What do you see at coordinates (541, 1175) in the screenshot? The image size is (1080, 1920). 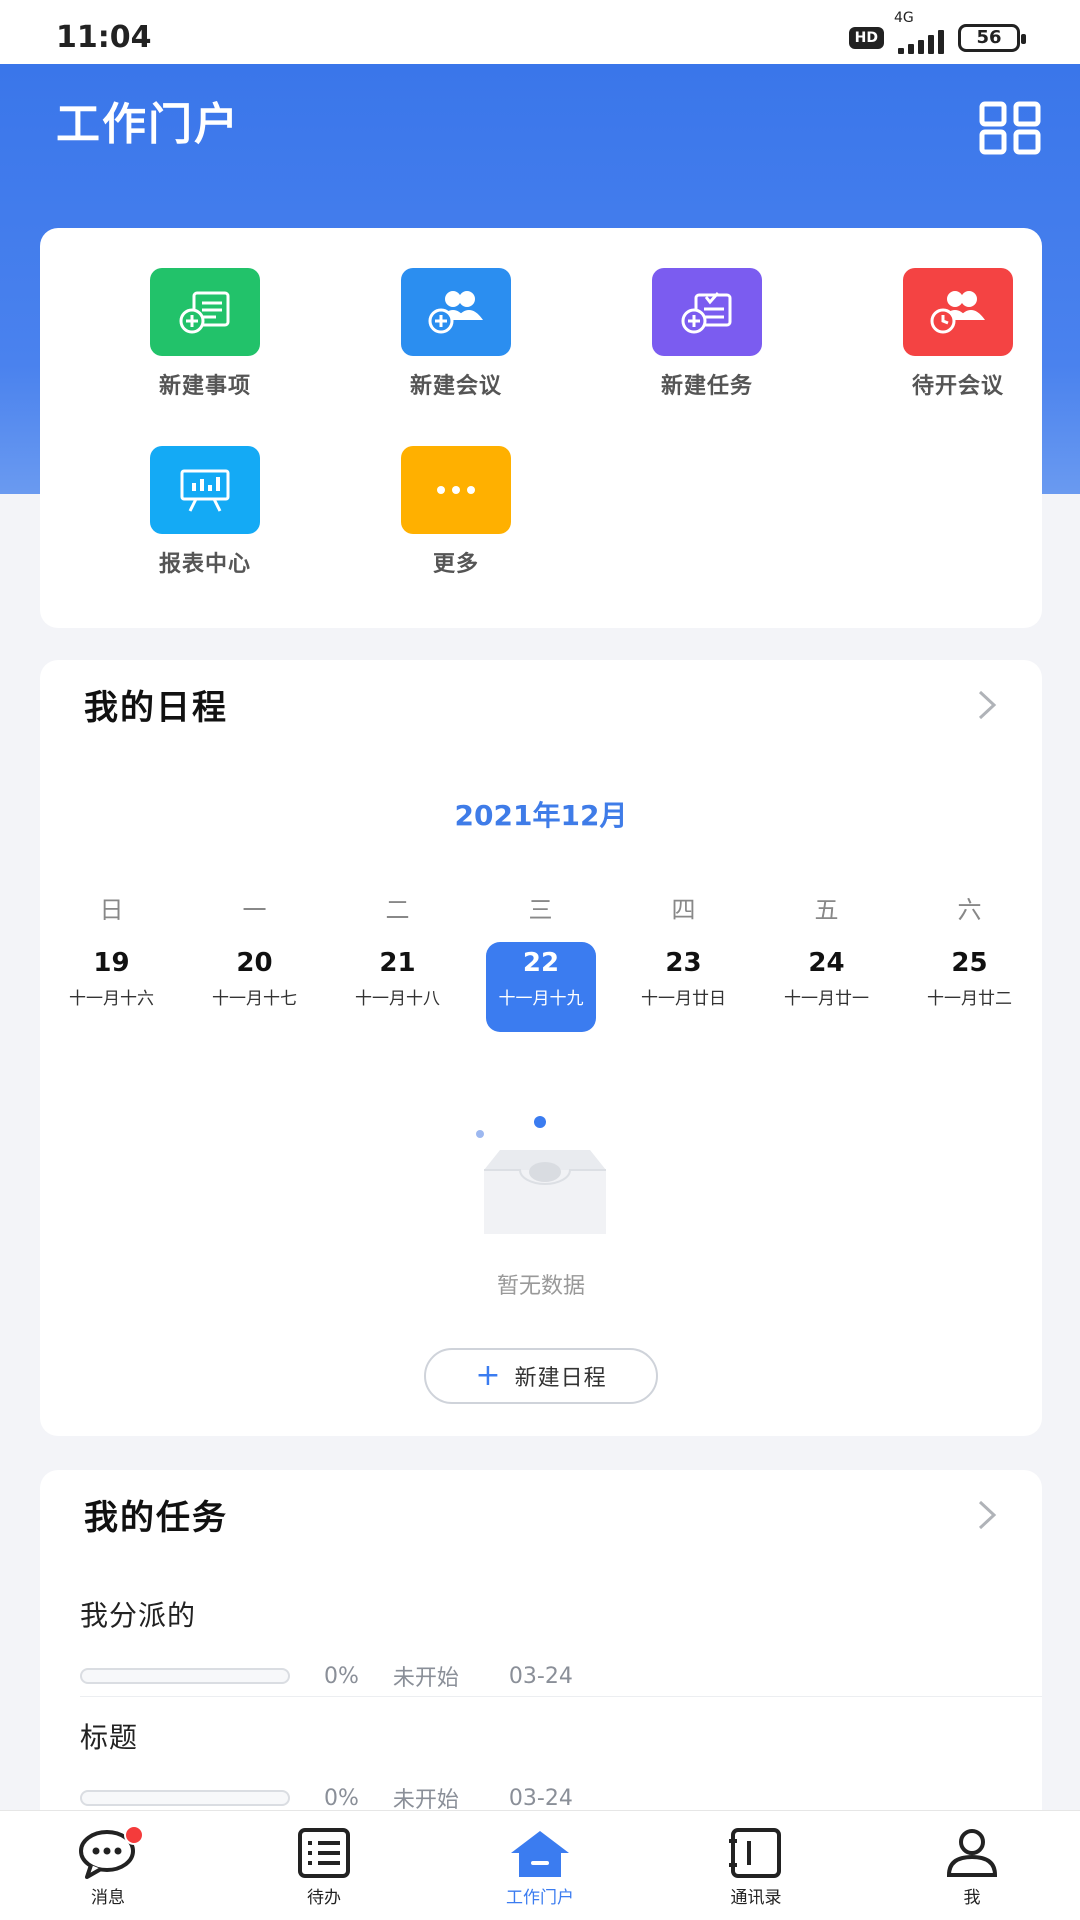 I see `empty-box-icon` at bounding box center [541, 1175].